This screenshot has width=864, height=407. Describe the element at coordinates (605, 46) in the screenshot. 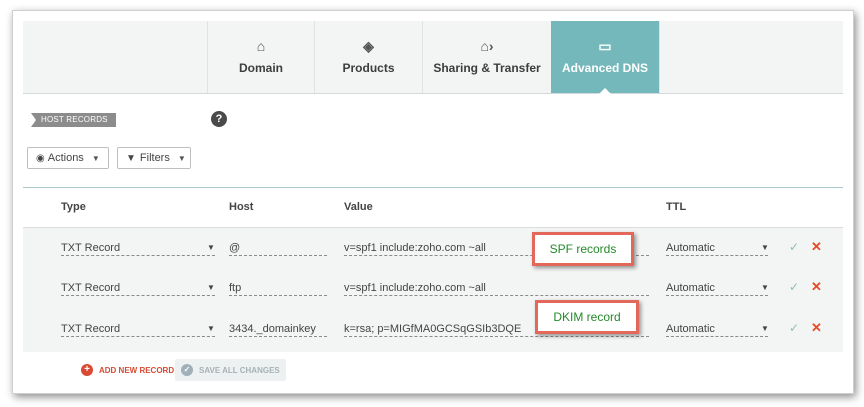

I see `dns-server-icon: ▭` at that location.